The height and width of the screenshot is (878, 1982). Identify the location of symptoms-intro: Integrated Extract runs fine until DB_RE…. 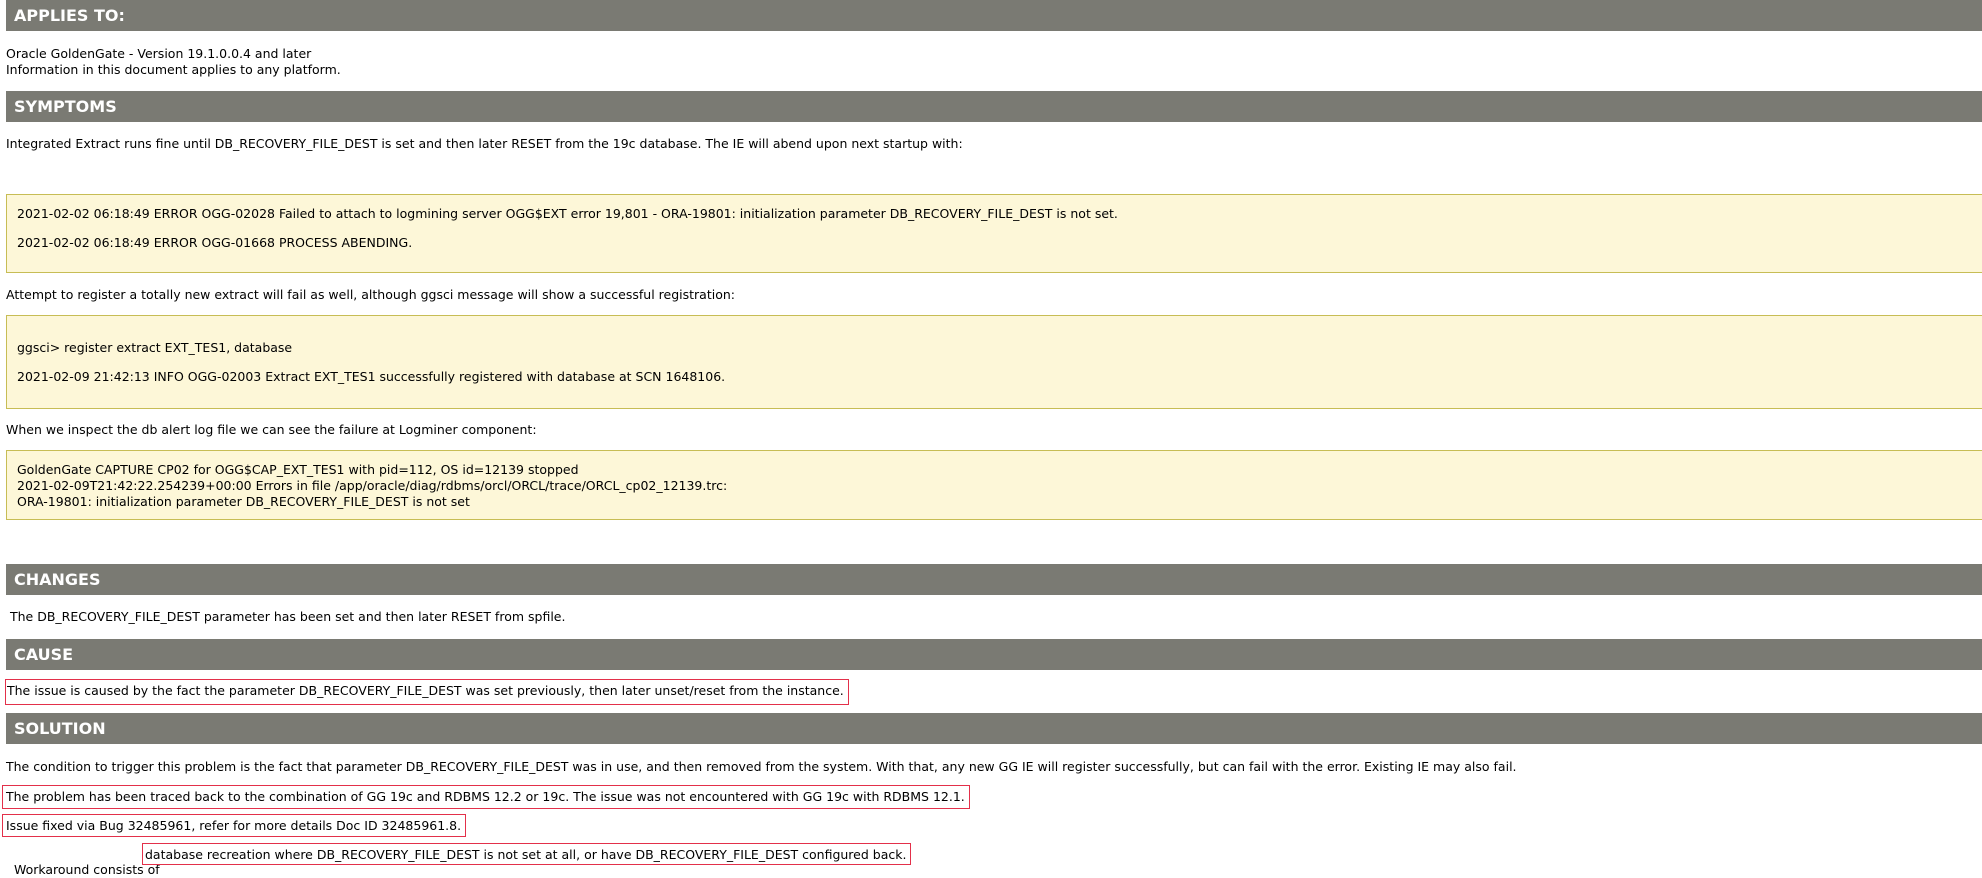
(484, 143).